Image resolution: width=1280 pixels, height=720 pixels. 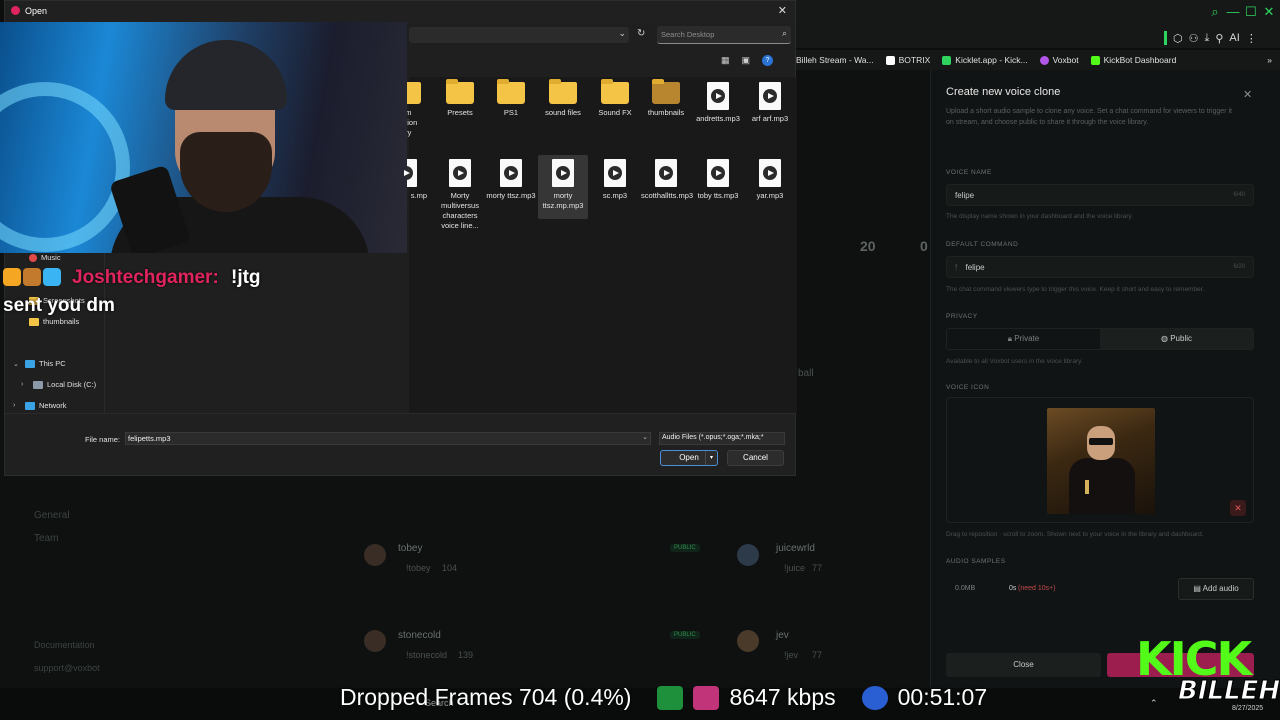 What do you see at coordinates (956, 267) in the screenshot?
I see `command-prefix: !` at bounding box center [956, 267].